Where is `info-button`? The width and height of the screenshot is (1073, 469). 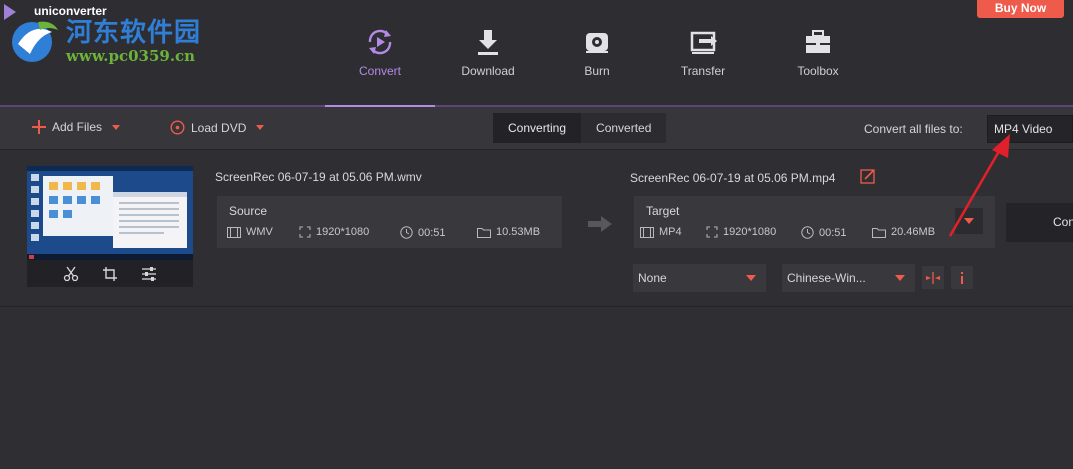 info-button is located at coordinates (962, 277).